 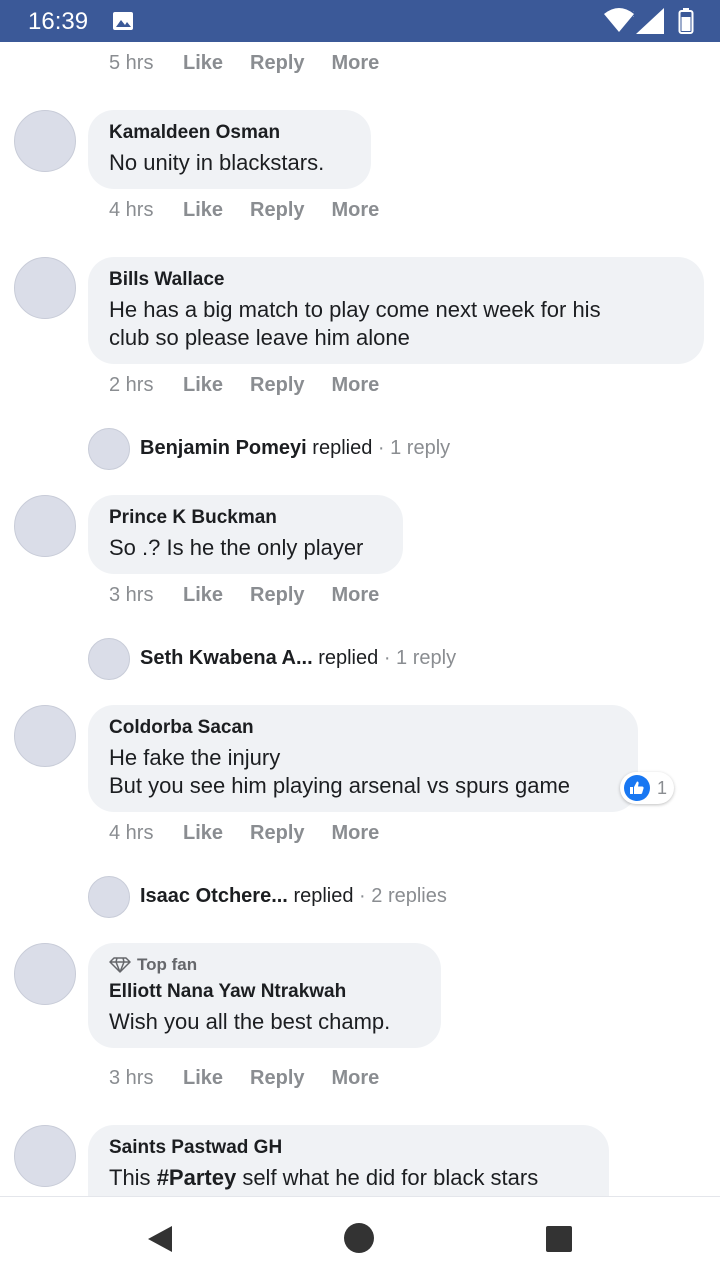 I want to click on hashtag-link: #Partey, so click(x=197, y=1177).